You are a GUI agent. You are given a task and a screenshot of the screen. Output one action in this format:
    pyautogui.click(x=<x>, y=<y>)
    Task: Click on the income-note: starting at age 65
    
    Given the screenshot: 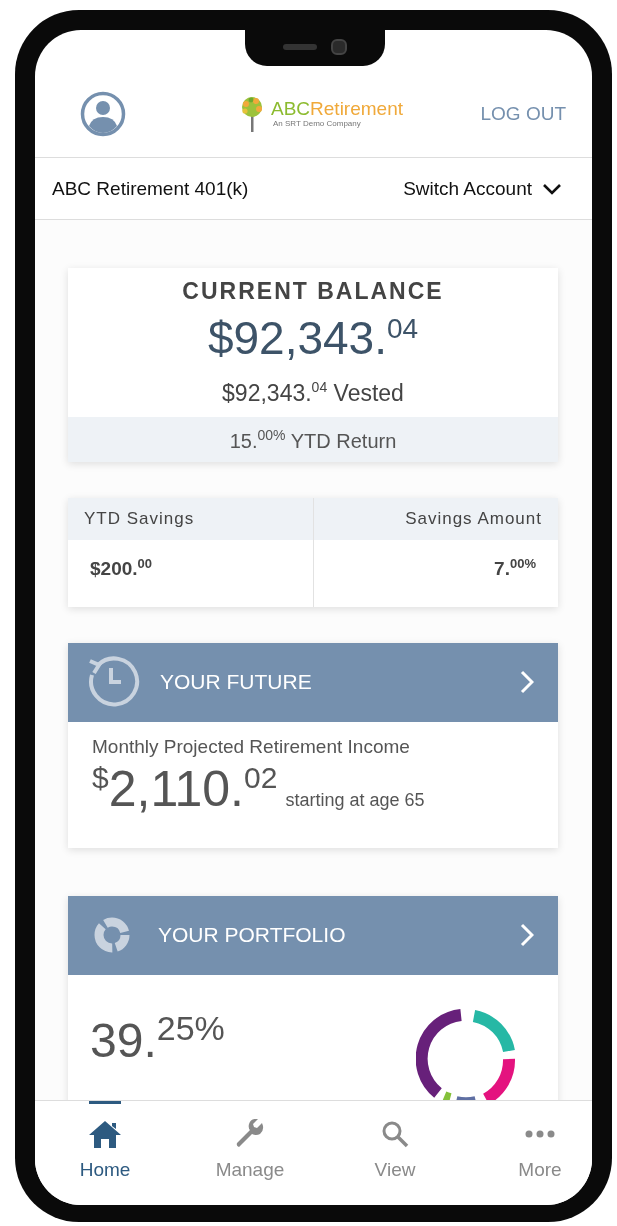 What is the action you would take?
    pyautogui.click(x=355, y=800)
    